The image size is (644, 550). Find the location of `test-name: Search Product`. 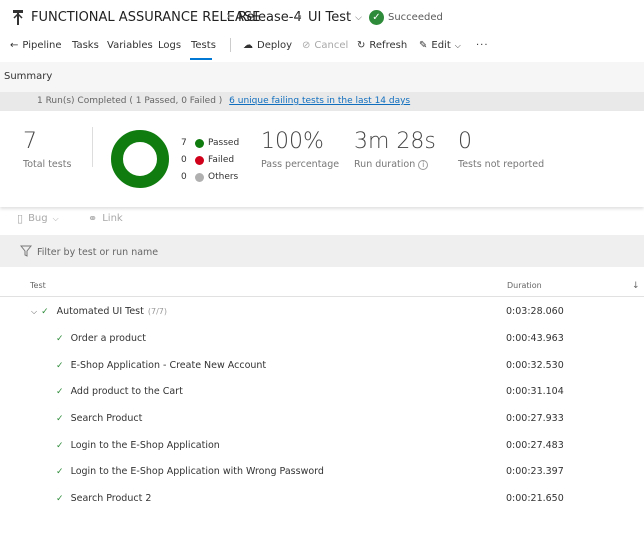

test-name: Search Product is located at coordinates (106, 418).